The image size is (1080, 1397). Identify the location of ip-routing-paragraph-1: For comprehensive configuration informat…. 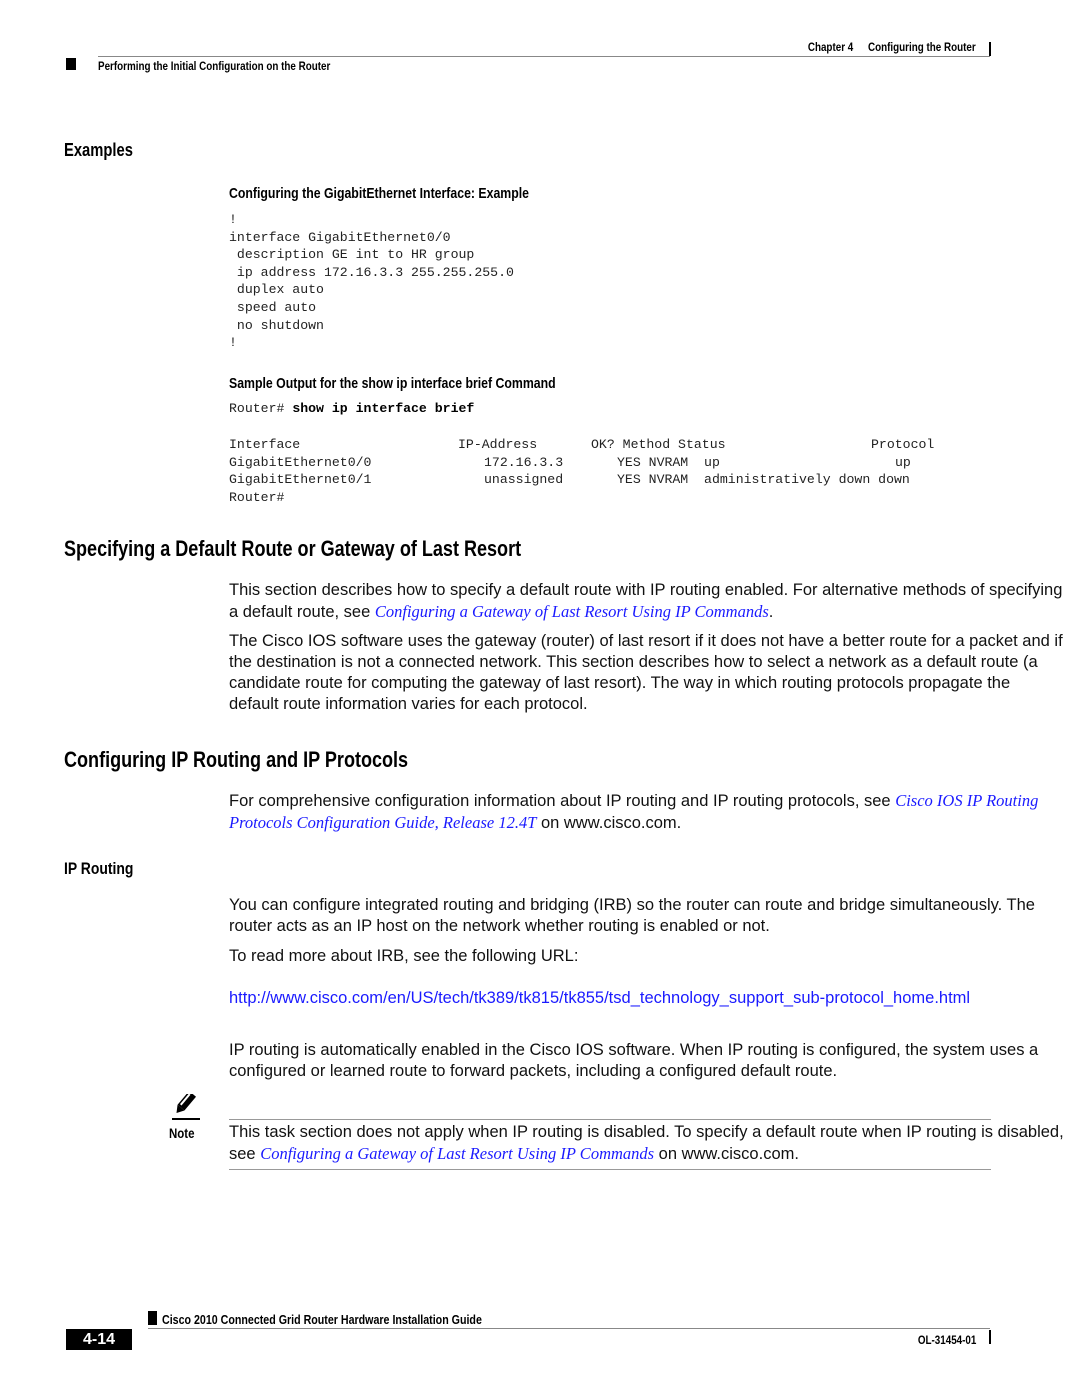
(646, 812).